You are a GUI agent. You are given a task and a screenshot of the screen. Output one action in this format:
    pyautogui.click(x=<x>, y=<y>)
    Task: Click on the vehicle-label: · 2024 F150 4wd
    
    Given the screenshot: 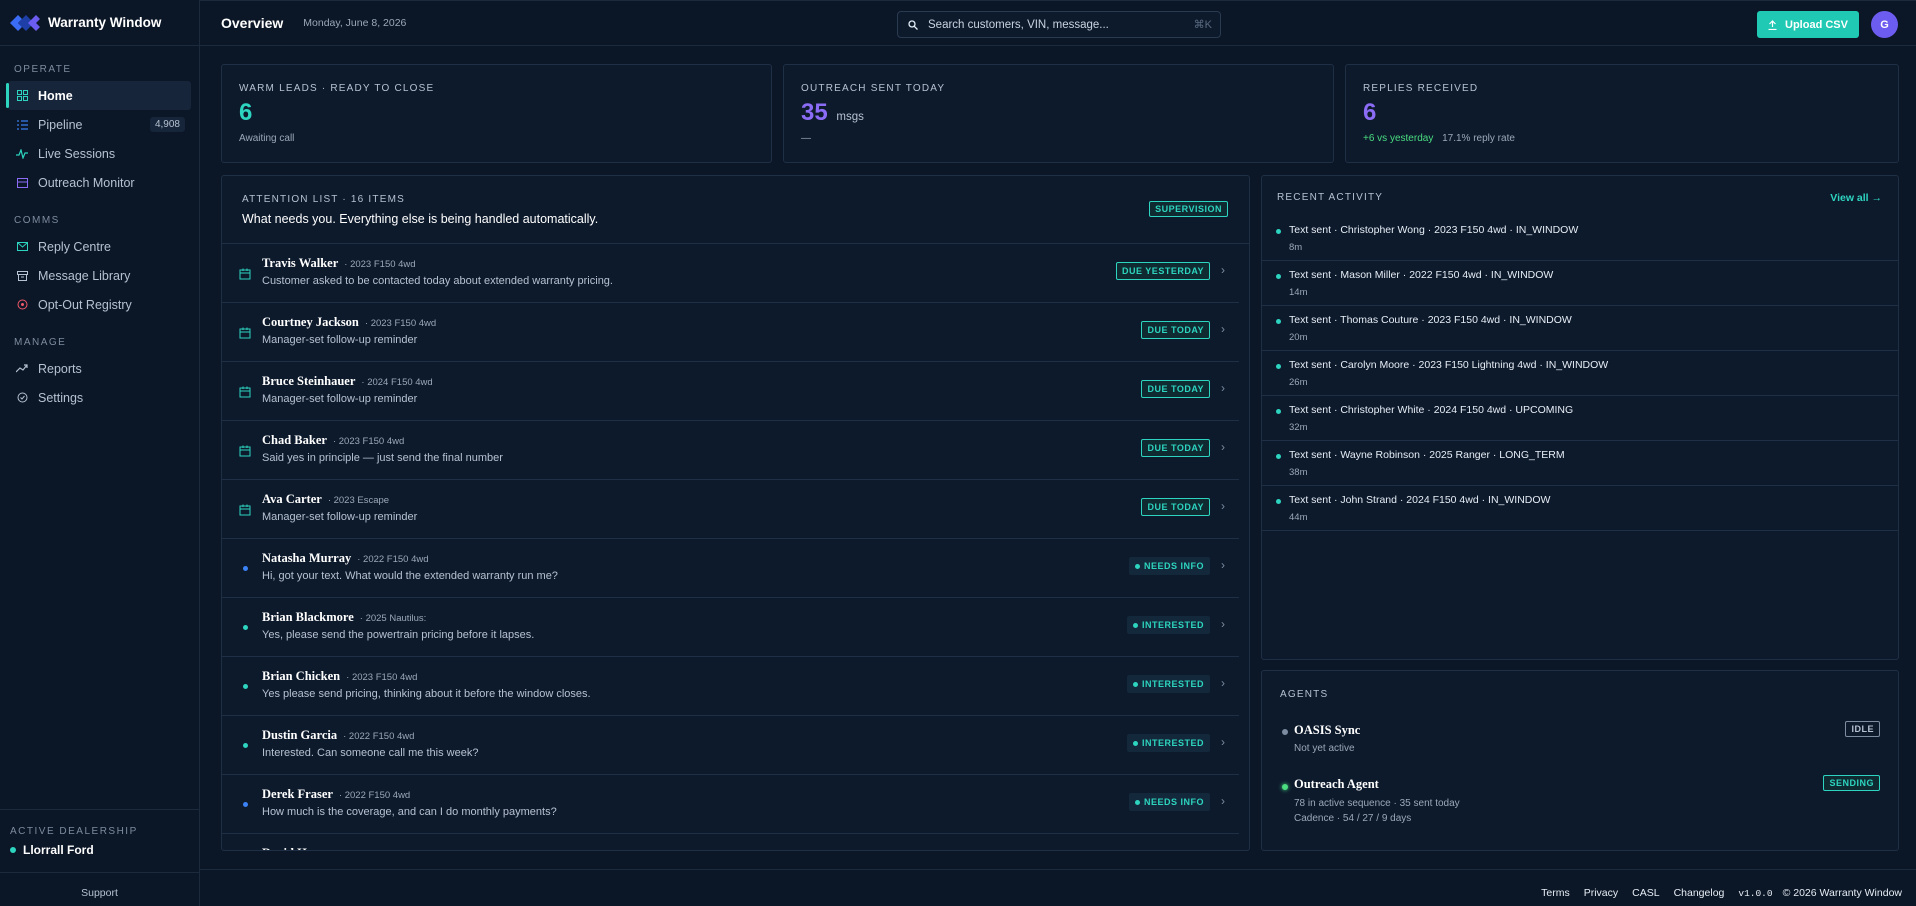 What is the action you would take?
    pyautogui.click(x=397, y=382)
    